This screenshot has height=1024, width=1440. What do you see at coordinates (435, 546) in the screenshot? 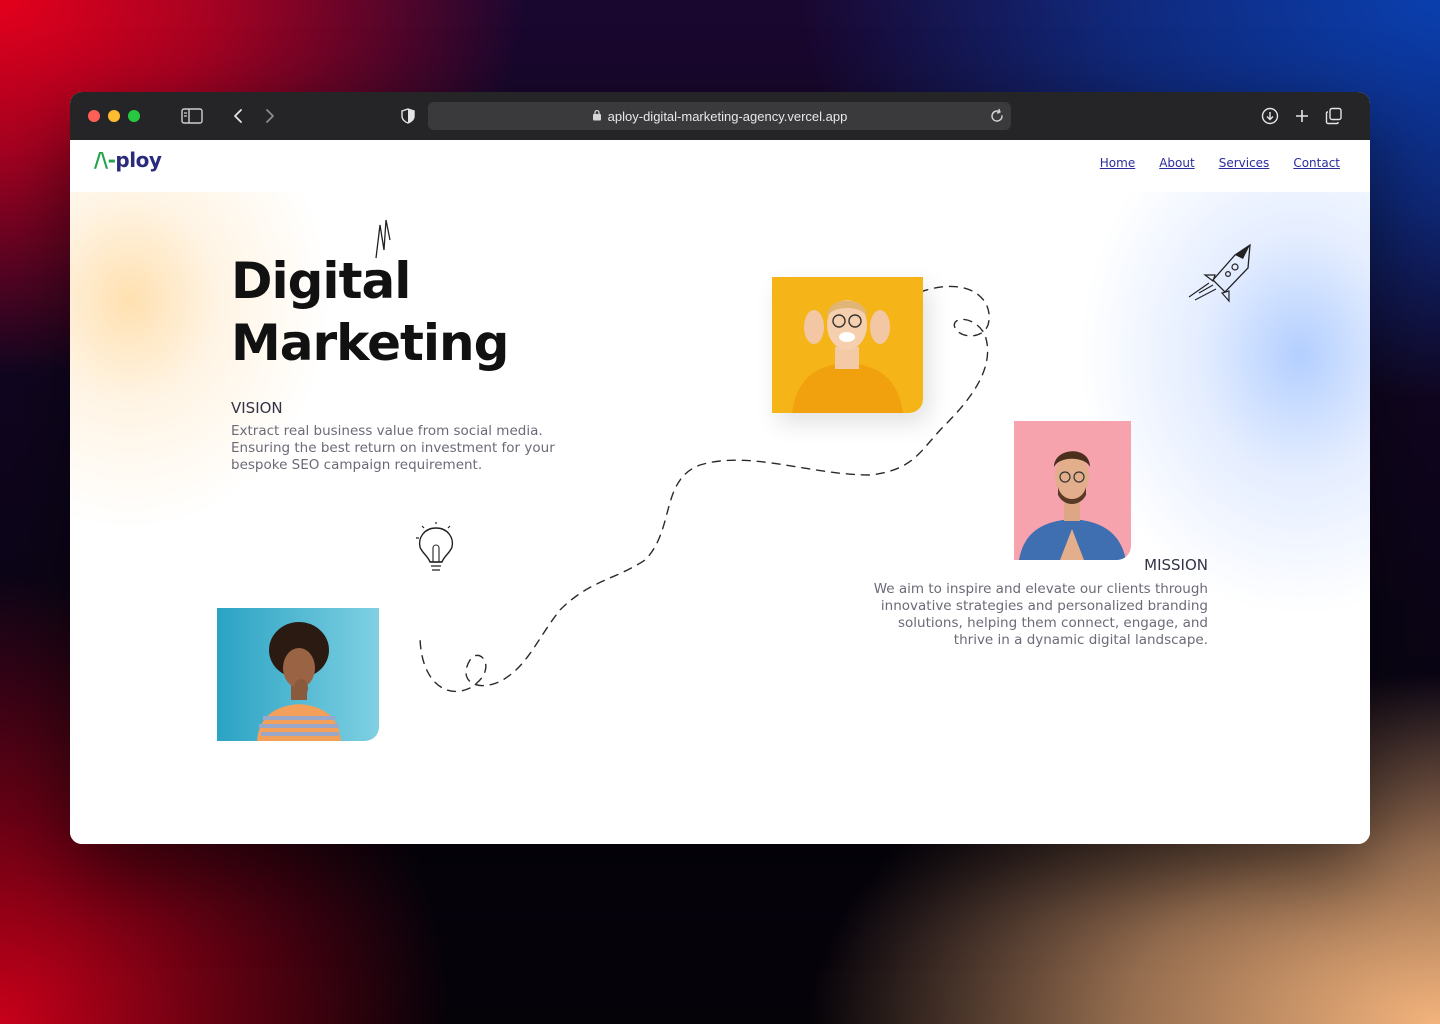
I see `lightbulb-icon` at bounding box center [435, 546].